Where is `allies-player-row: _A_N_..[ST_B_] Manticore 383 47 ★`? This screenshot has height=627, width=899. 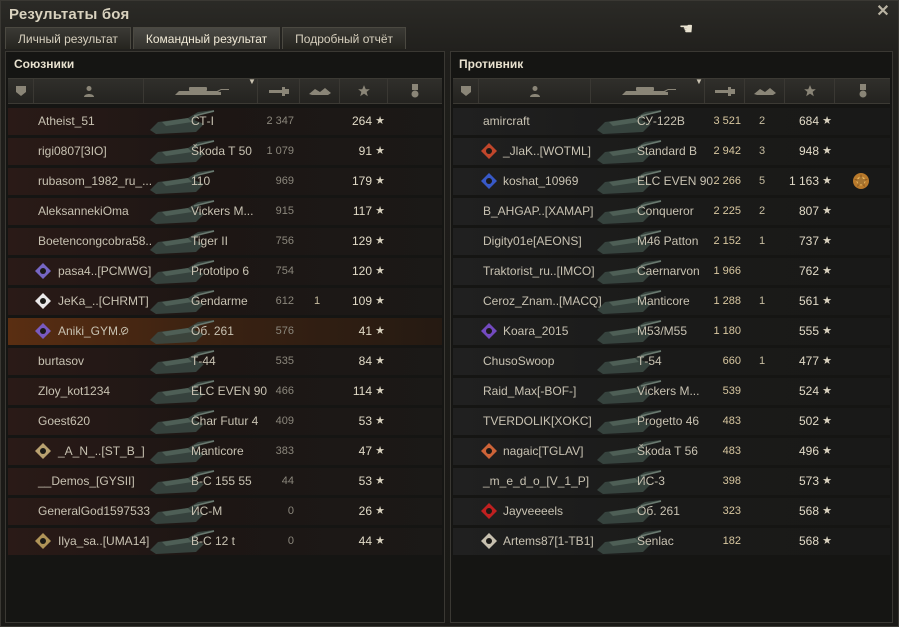 allies-player-row: _A_N_..[ST_B_] Manticore 383 47 ★ is located at coordinates (225, 451).